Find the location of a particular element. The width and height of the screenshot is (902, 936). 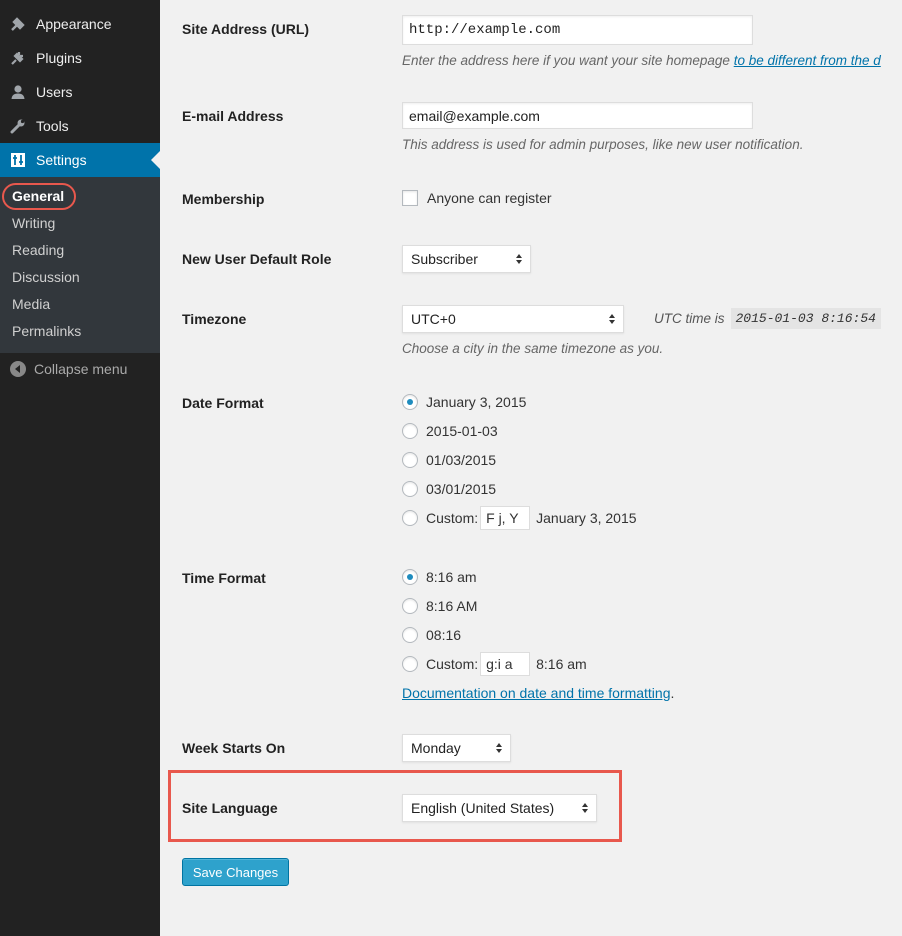

submenu-item-permalinks: Permalinks is located at coordinates (46, 331).